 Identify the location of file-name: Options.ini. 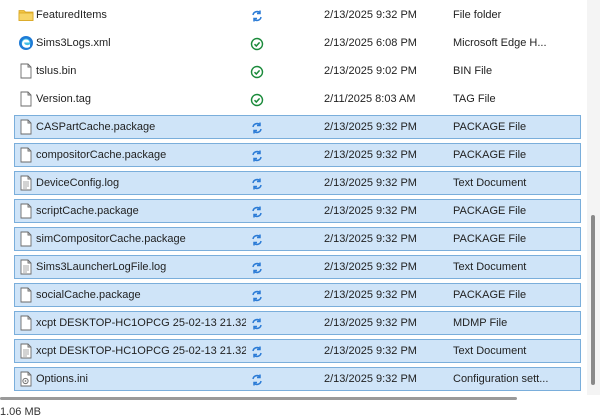
(62, 379).